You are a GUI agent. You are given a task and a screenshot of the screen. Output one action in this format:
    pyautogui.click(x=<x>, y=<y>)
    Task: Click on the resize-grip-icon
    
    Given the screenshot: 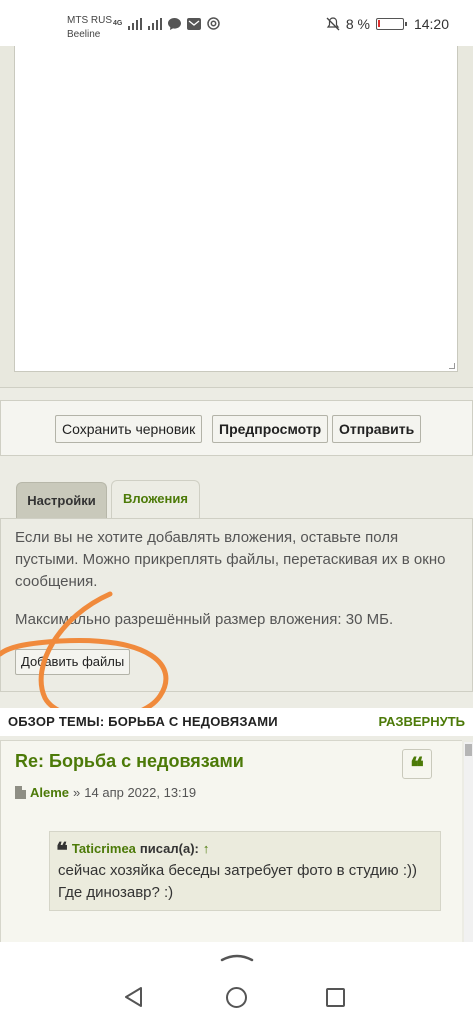 What is the action you would take?
    pyautogui.click(x=452, y=366)
    